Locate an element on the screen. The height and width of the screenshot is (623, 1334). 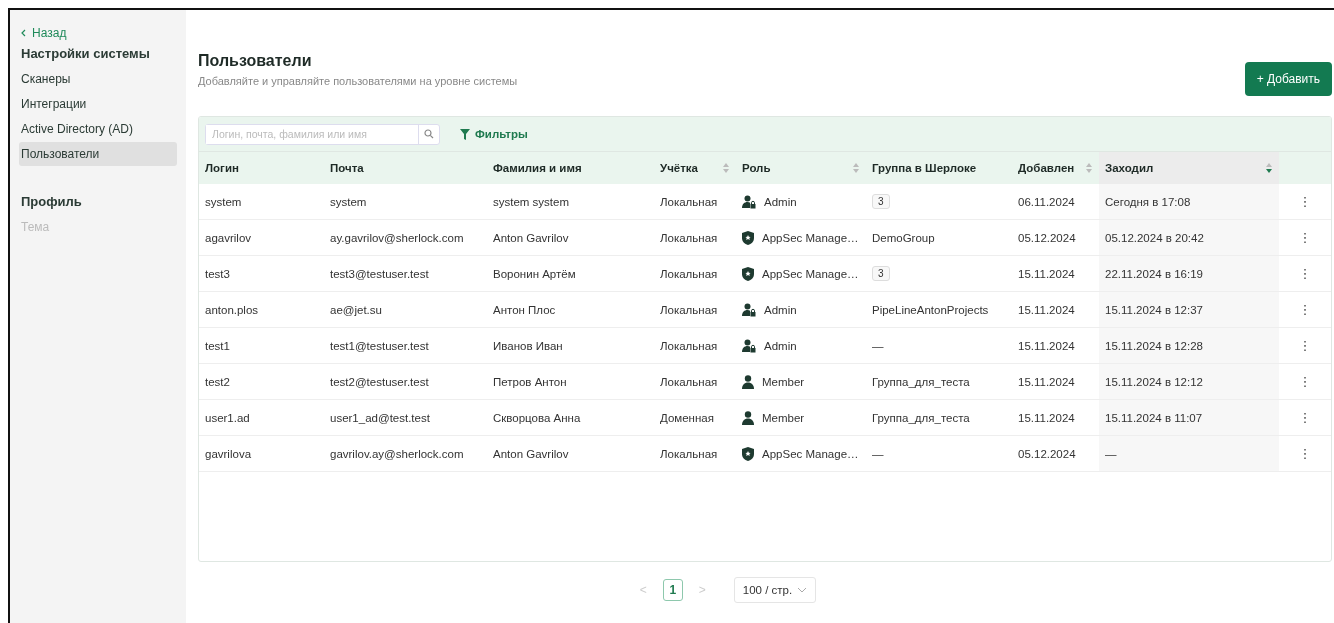
table-cell: Иванов Иван is located at coordinates (528, 345).